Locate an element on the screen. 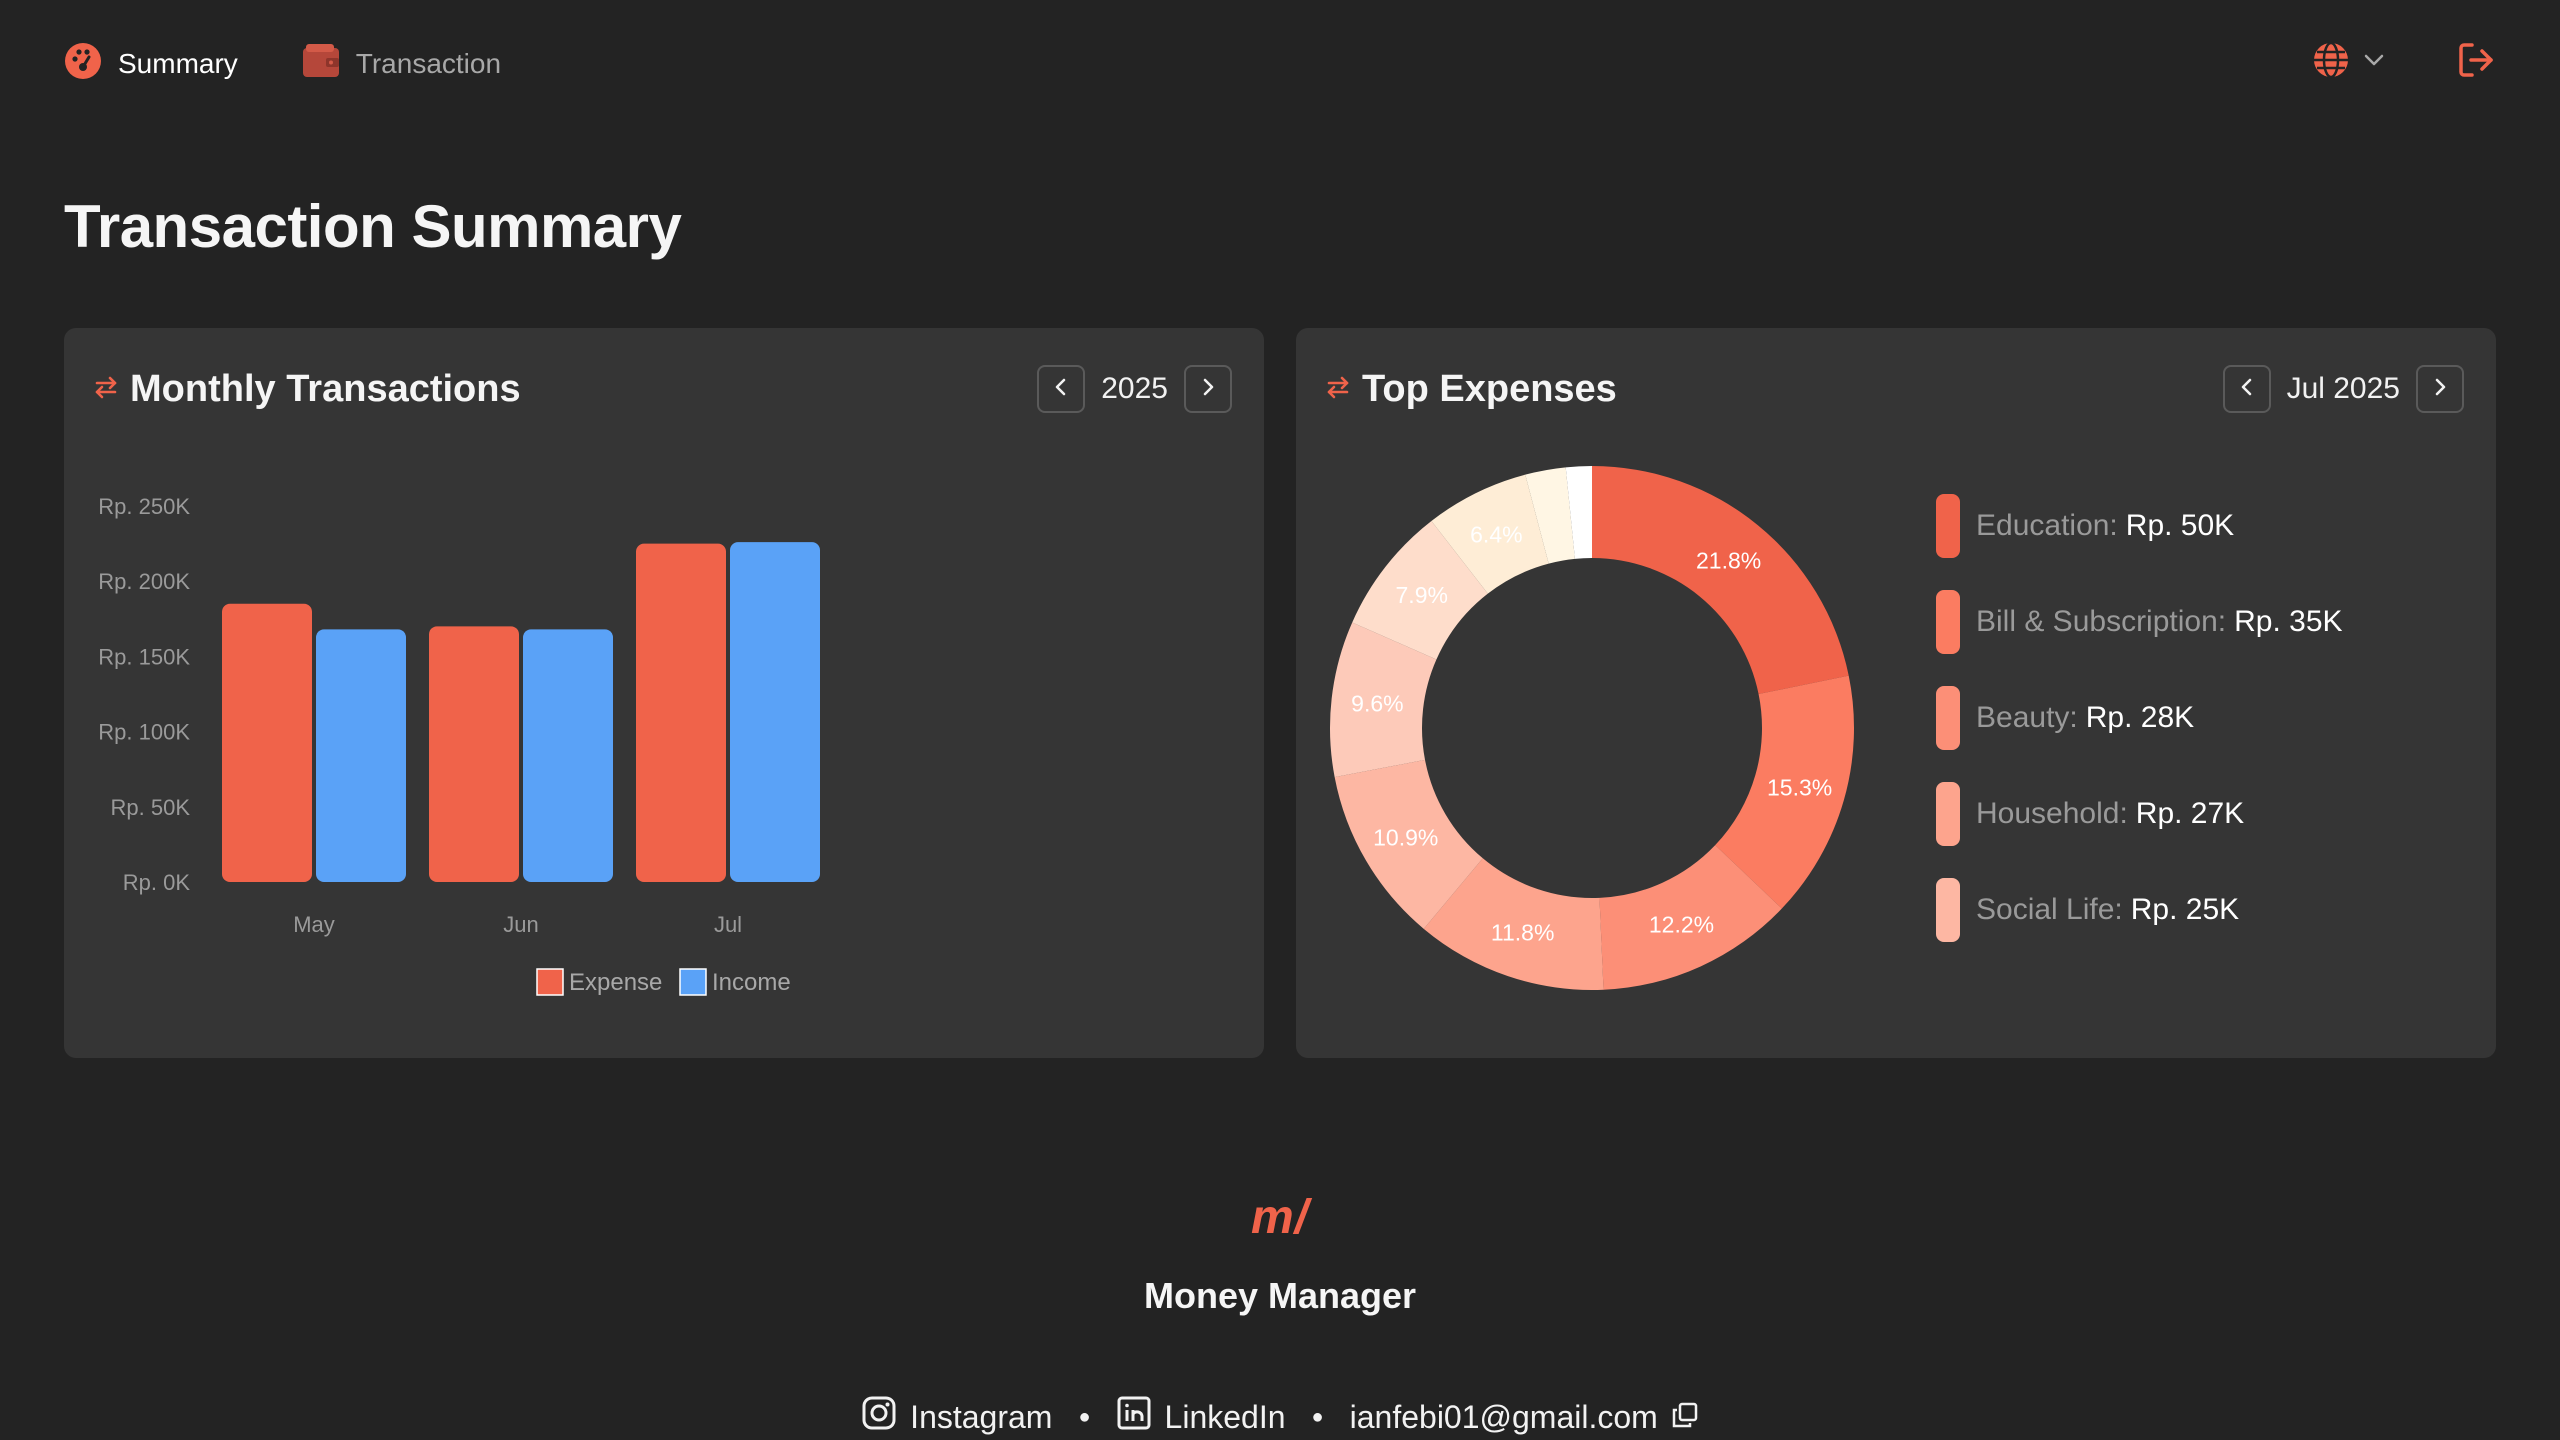  language-selector is located at coordinates (2349, 62).